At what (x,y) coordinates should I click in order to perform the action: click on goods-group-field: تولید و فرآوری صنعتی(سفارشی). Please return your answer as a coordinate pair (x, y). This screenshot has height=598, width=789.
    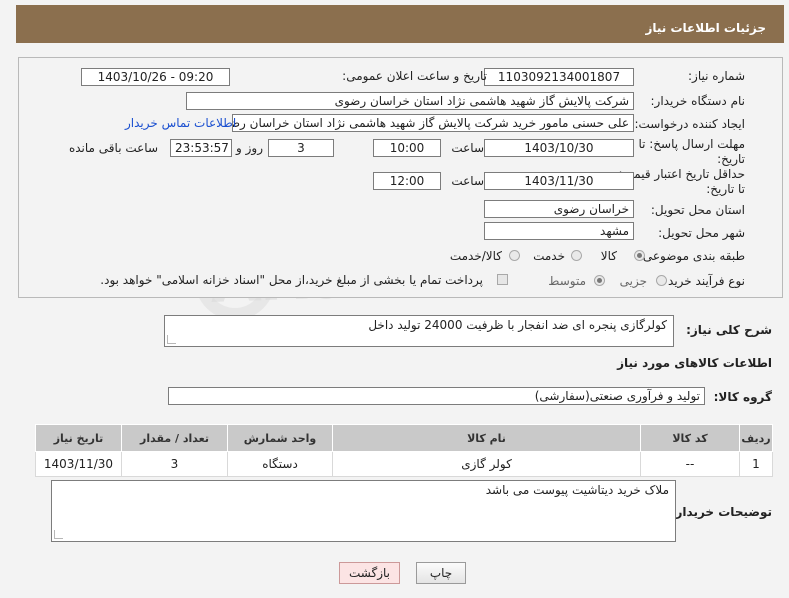
    Looking at the image, I should click on (436, 396).